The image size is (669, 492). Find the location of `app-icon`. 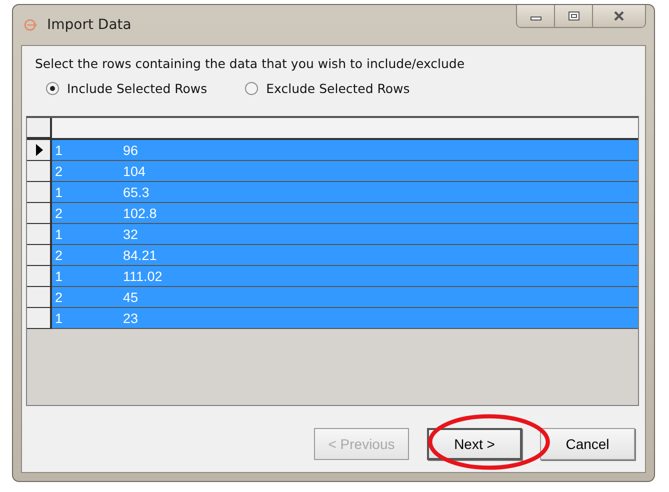

app-icon is located at coordinates (31, 25).